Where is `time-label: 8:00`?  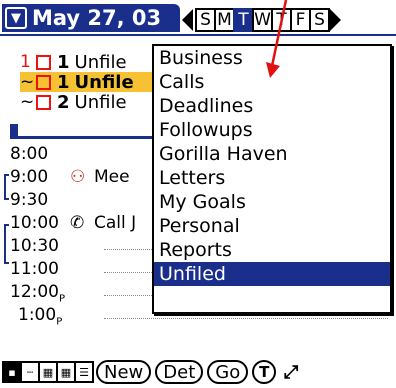
time-label: 8:00 is located at coordinates (29, 154).